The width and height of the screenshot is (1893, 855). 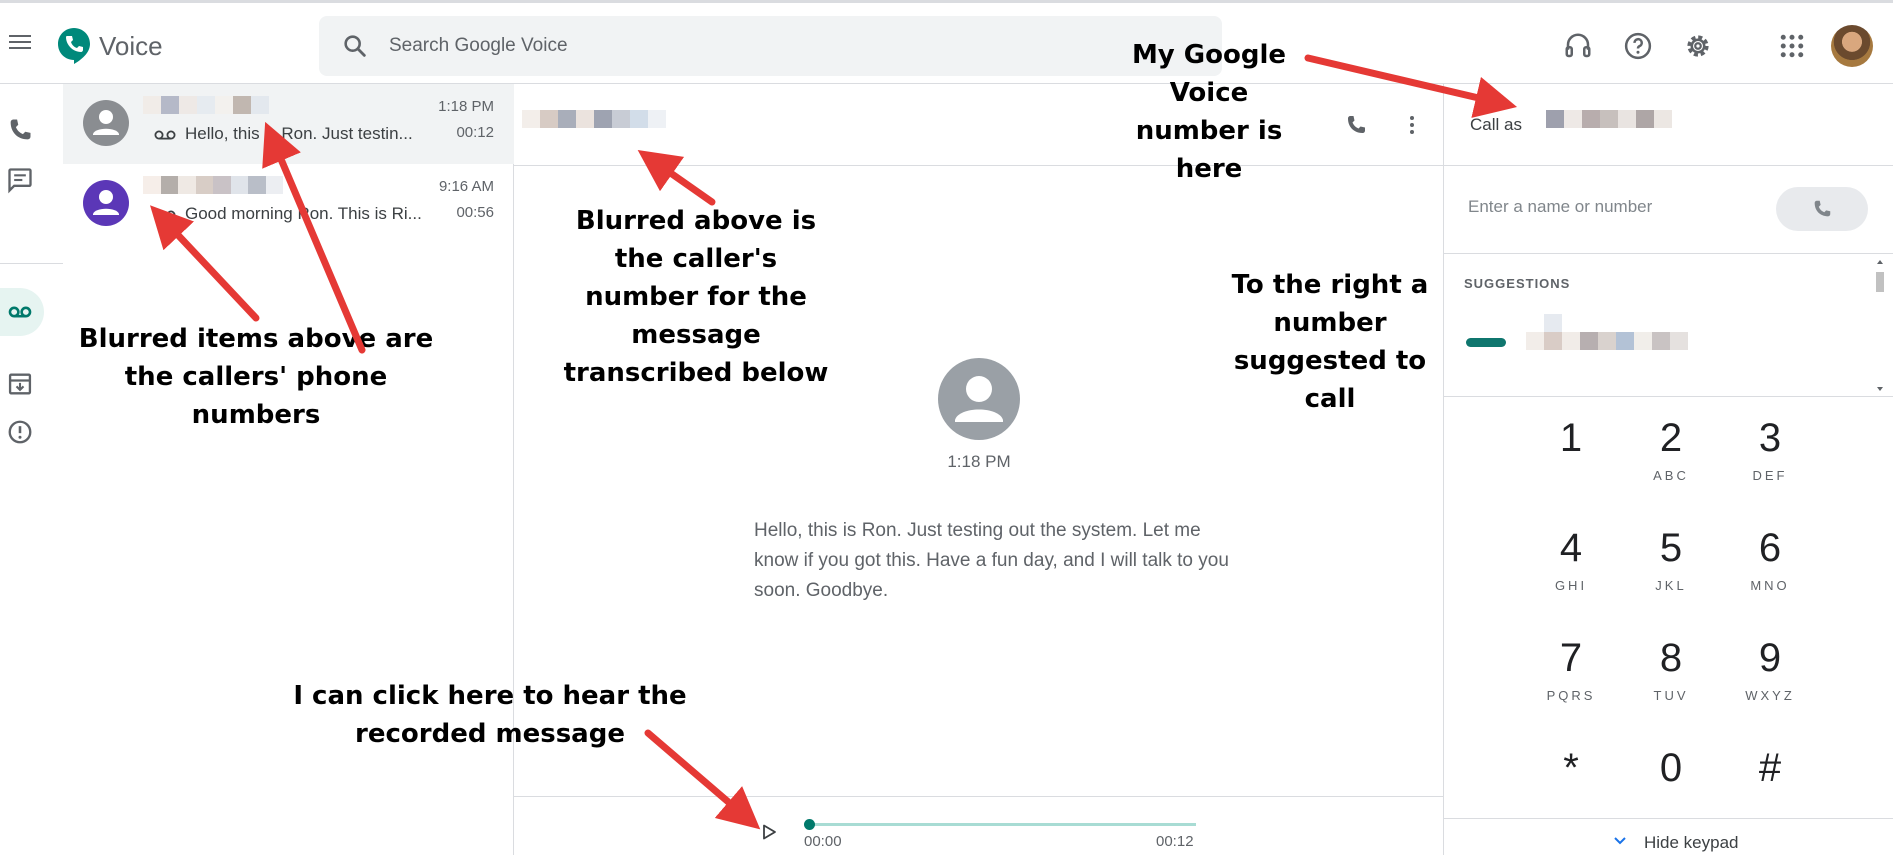 What do you see at coordinates (1792, 46) in the screenshot?
I see `apps-grid-icon` at bounding box center [1792, 46].